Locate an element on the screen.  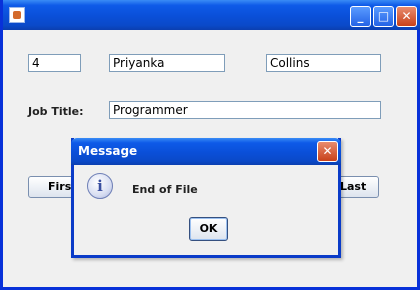
close-button: ✕ is located at coordinates (406, 16).